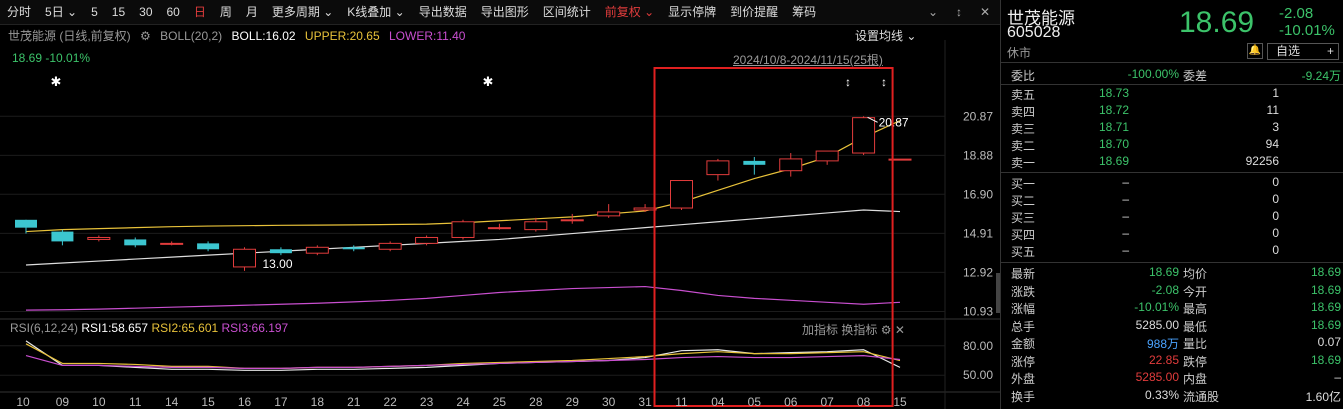 Image resolution: width=1343 pixels, height=409 pixels. Describe the element at coordinates (505, 12) in the screenshot. I see `toolbar-item-12: 导出图形` at that location.